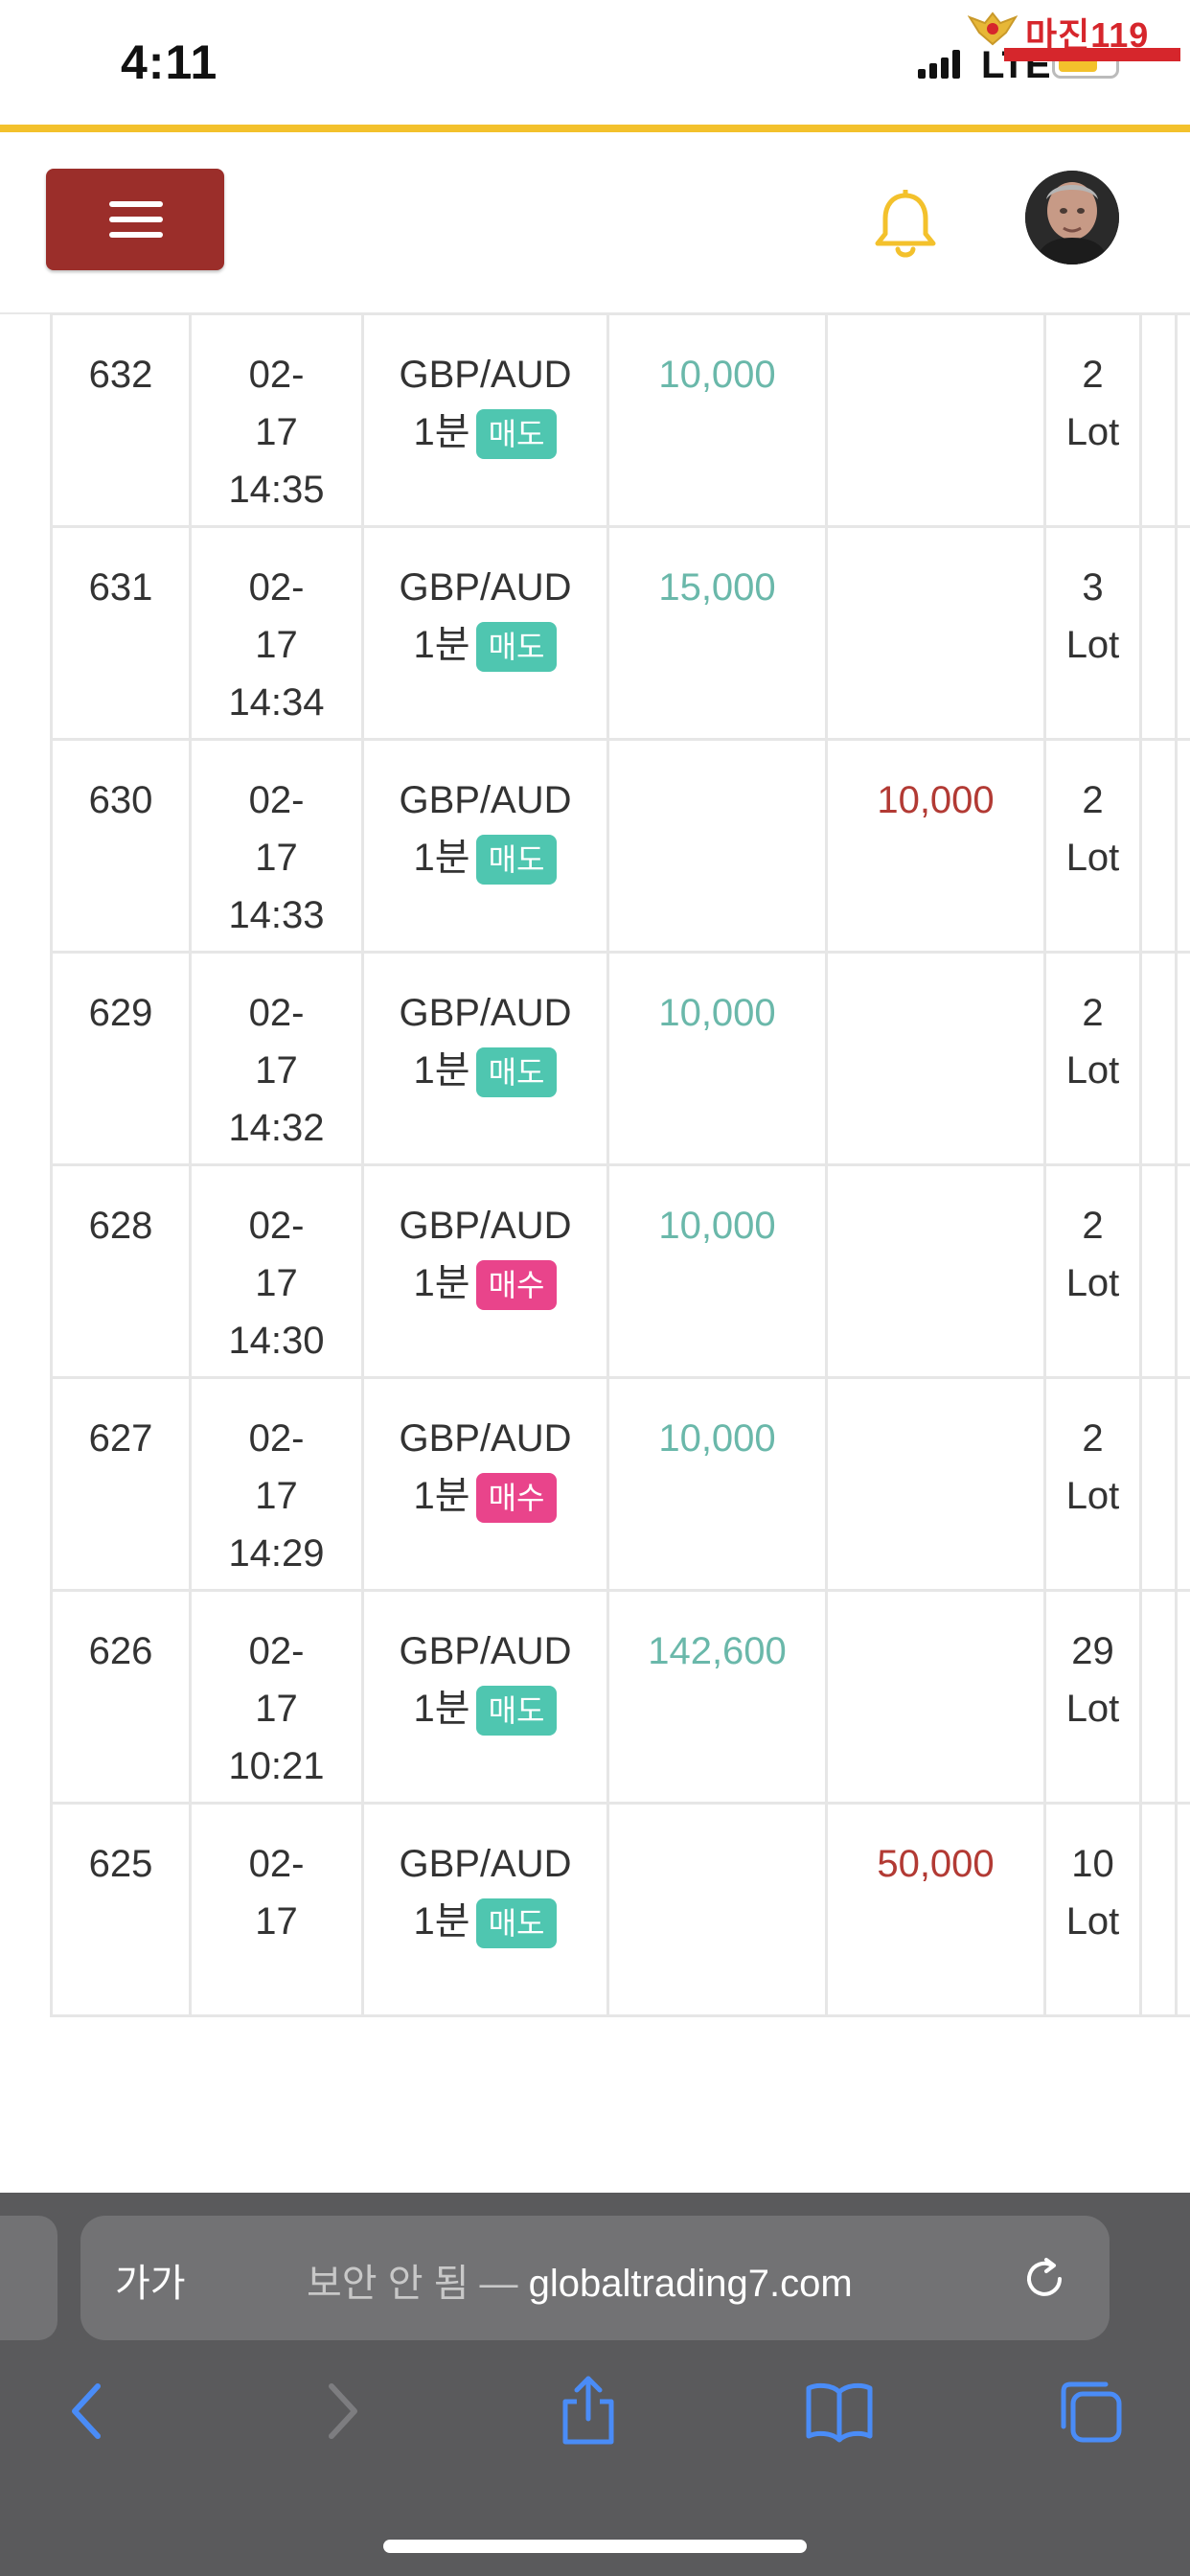 Image resolution: width=1190 pixels, height=2576 pixels. Describe the element at coordinates (121, 420) in the screenshot. I see `cell-id: 632` at that location.